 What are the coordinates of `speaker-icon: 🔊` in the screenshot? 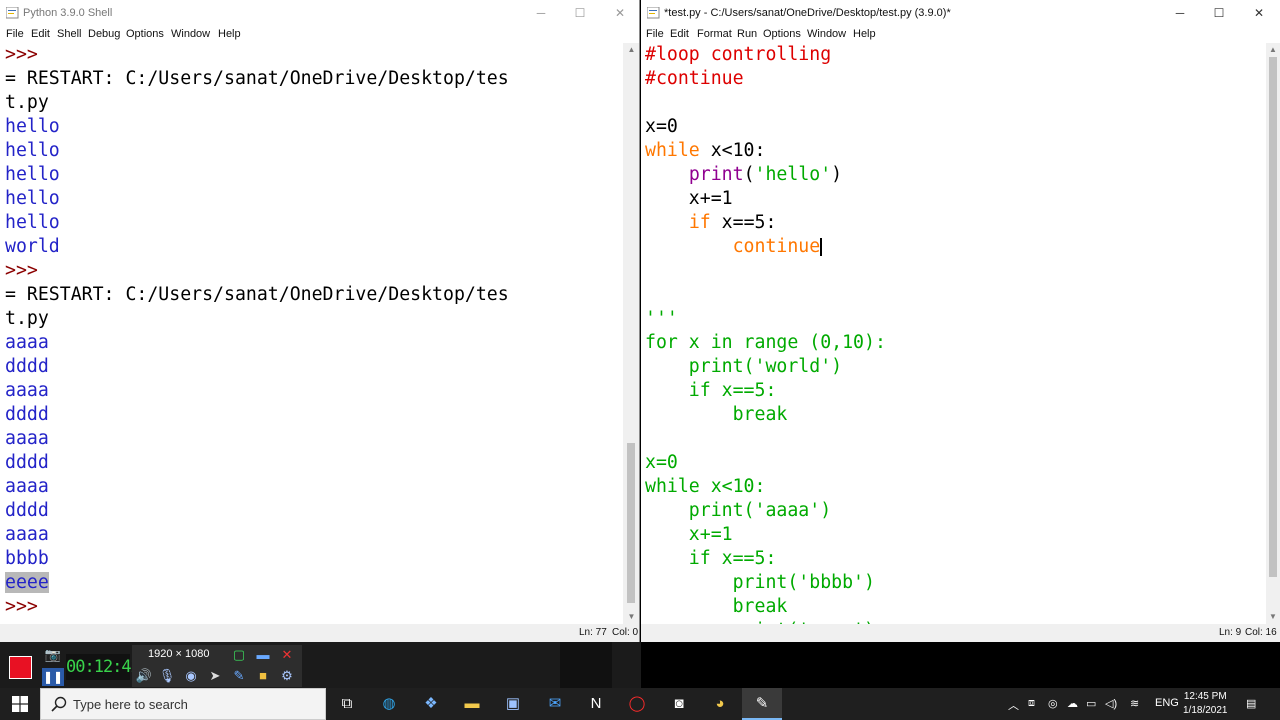 It's located at (144, 676).